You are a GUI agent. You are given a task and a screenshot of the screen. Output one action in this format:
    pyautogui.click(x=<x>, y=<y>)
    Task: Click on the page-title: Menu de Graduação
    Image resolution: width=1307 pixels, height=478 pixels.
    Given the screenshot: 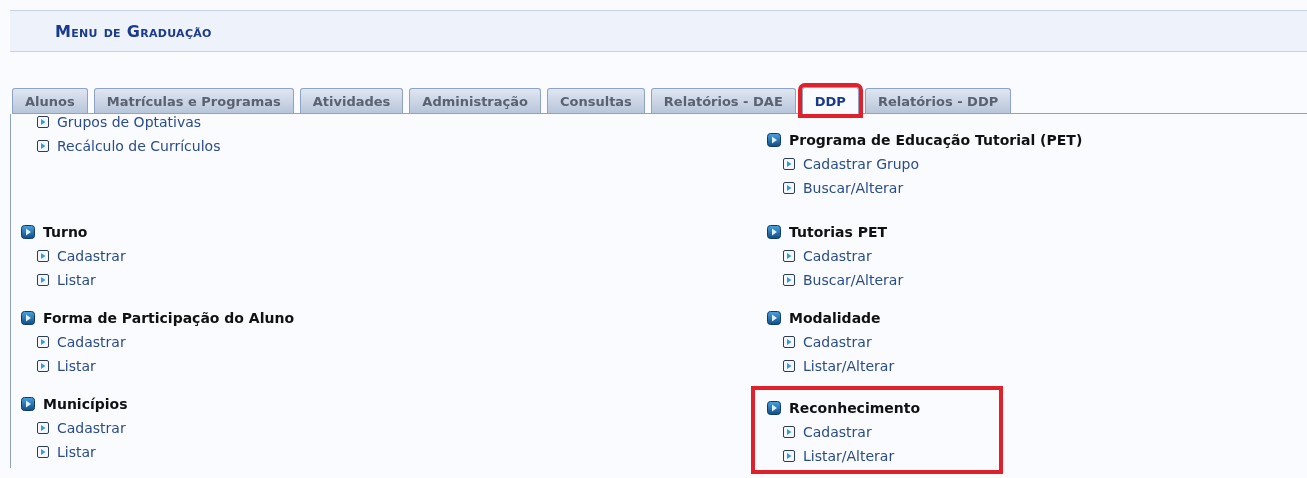 What is the action you would take?
    pyautogui.click(x=133, y=31)
    